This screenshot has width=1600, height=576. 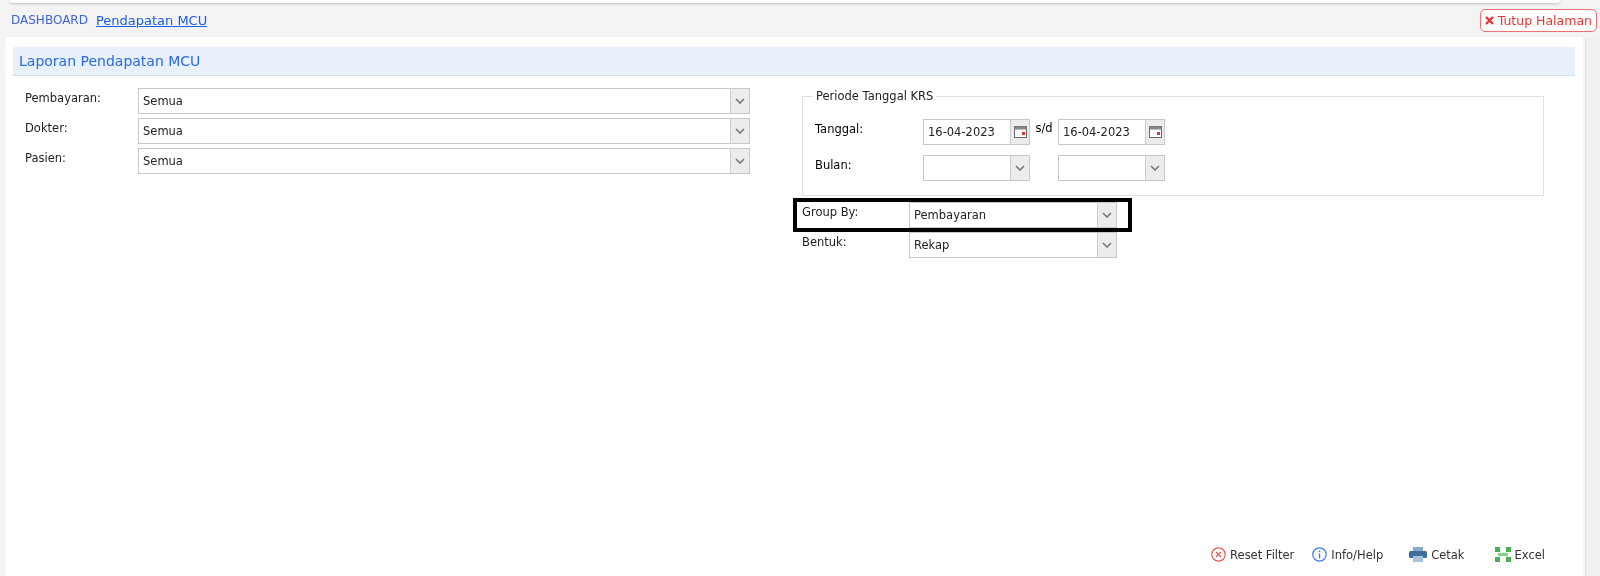 I want to click on field-label: Bulan:, so click(x=834, y=164).